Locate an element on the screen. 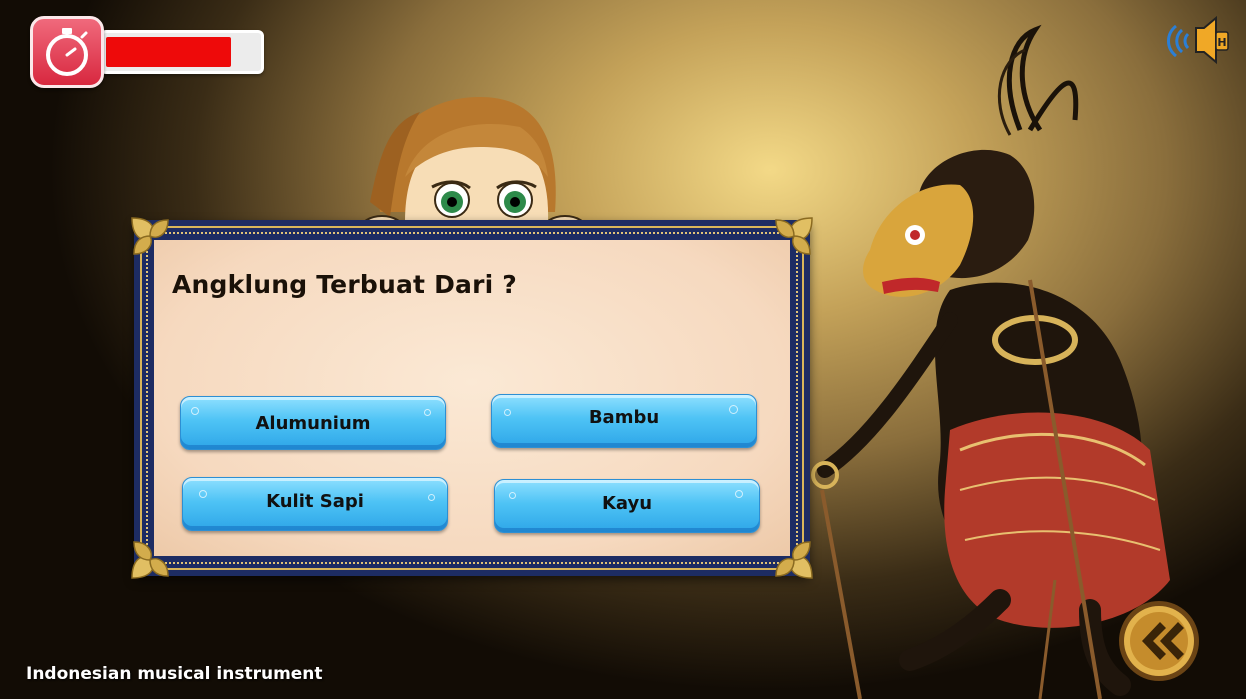  answer-button-alumunium: Alumunium is located at coordinates (313, 423).